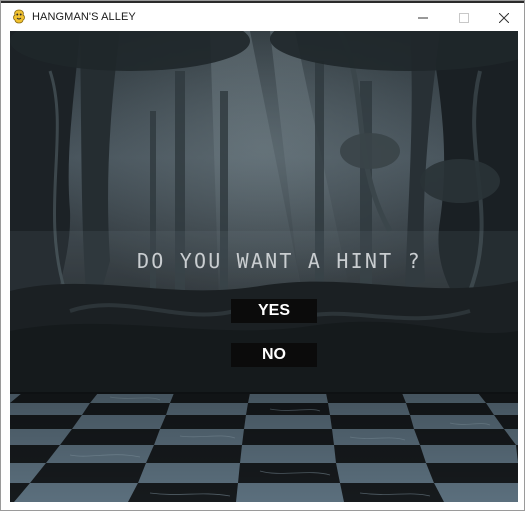 The image size is (527, 513). I want to click on close-button, so click(504, 18).